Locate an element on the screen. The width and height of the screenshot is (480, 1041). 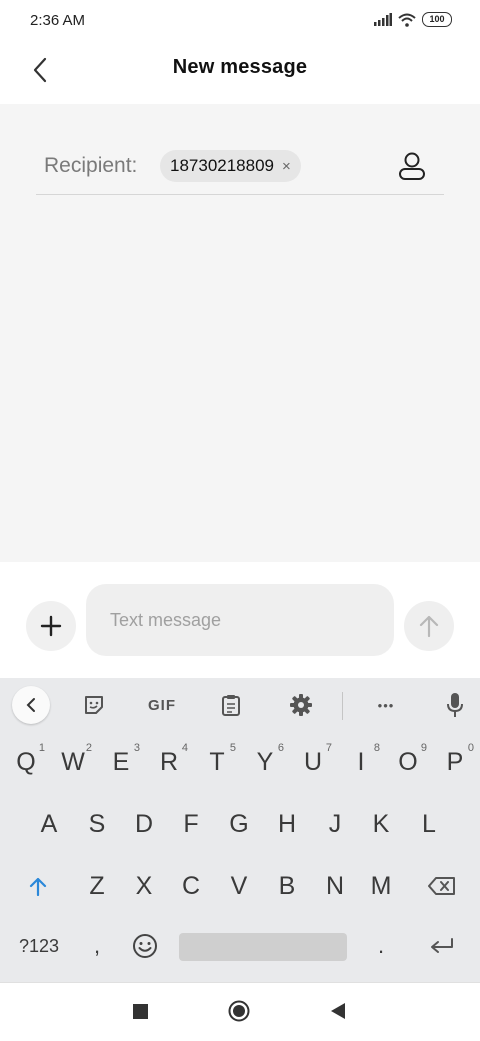
key-f: F is located at coordinates (191, 824).